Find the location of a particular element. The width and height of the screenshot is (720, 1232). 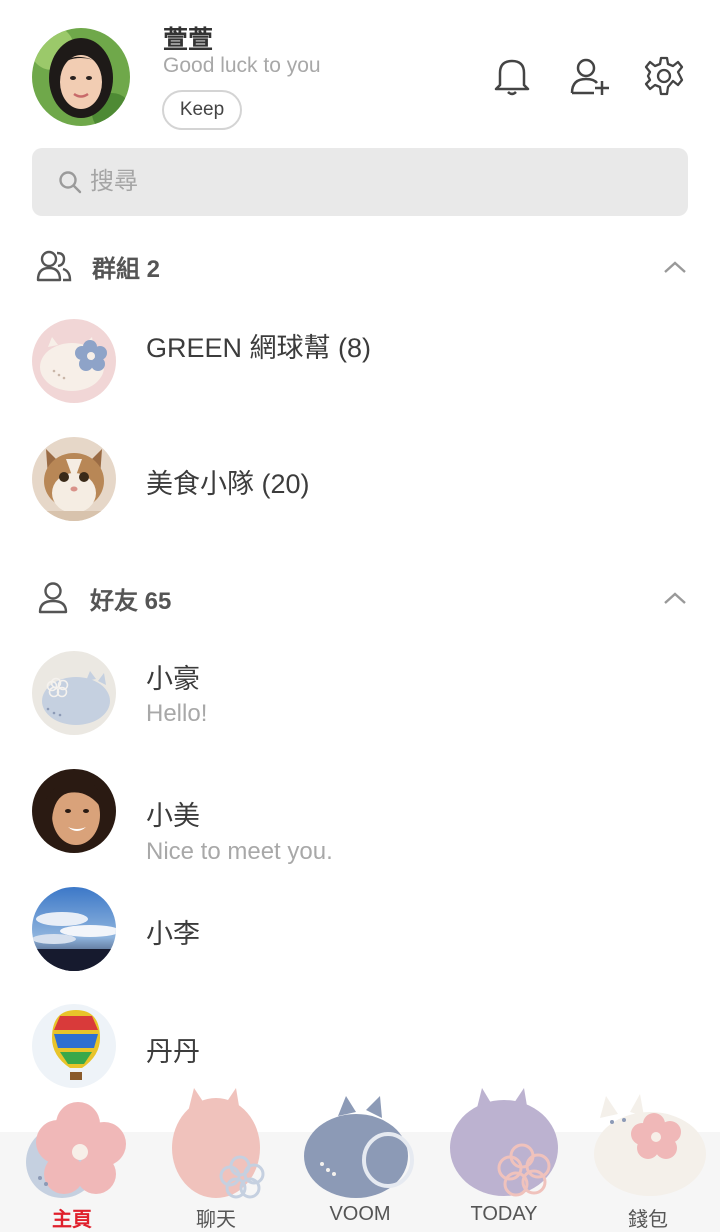

nav-tab-wallet: 錢包 is located at coordinates (648, 1159).